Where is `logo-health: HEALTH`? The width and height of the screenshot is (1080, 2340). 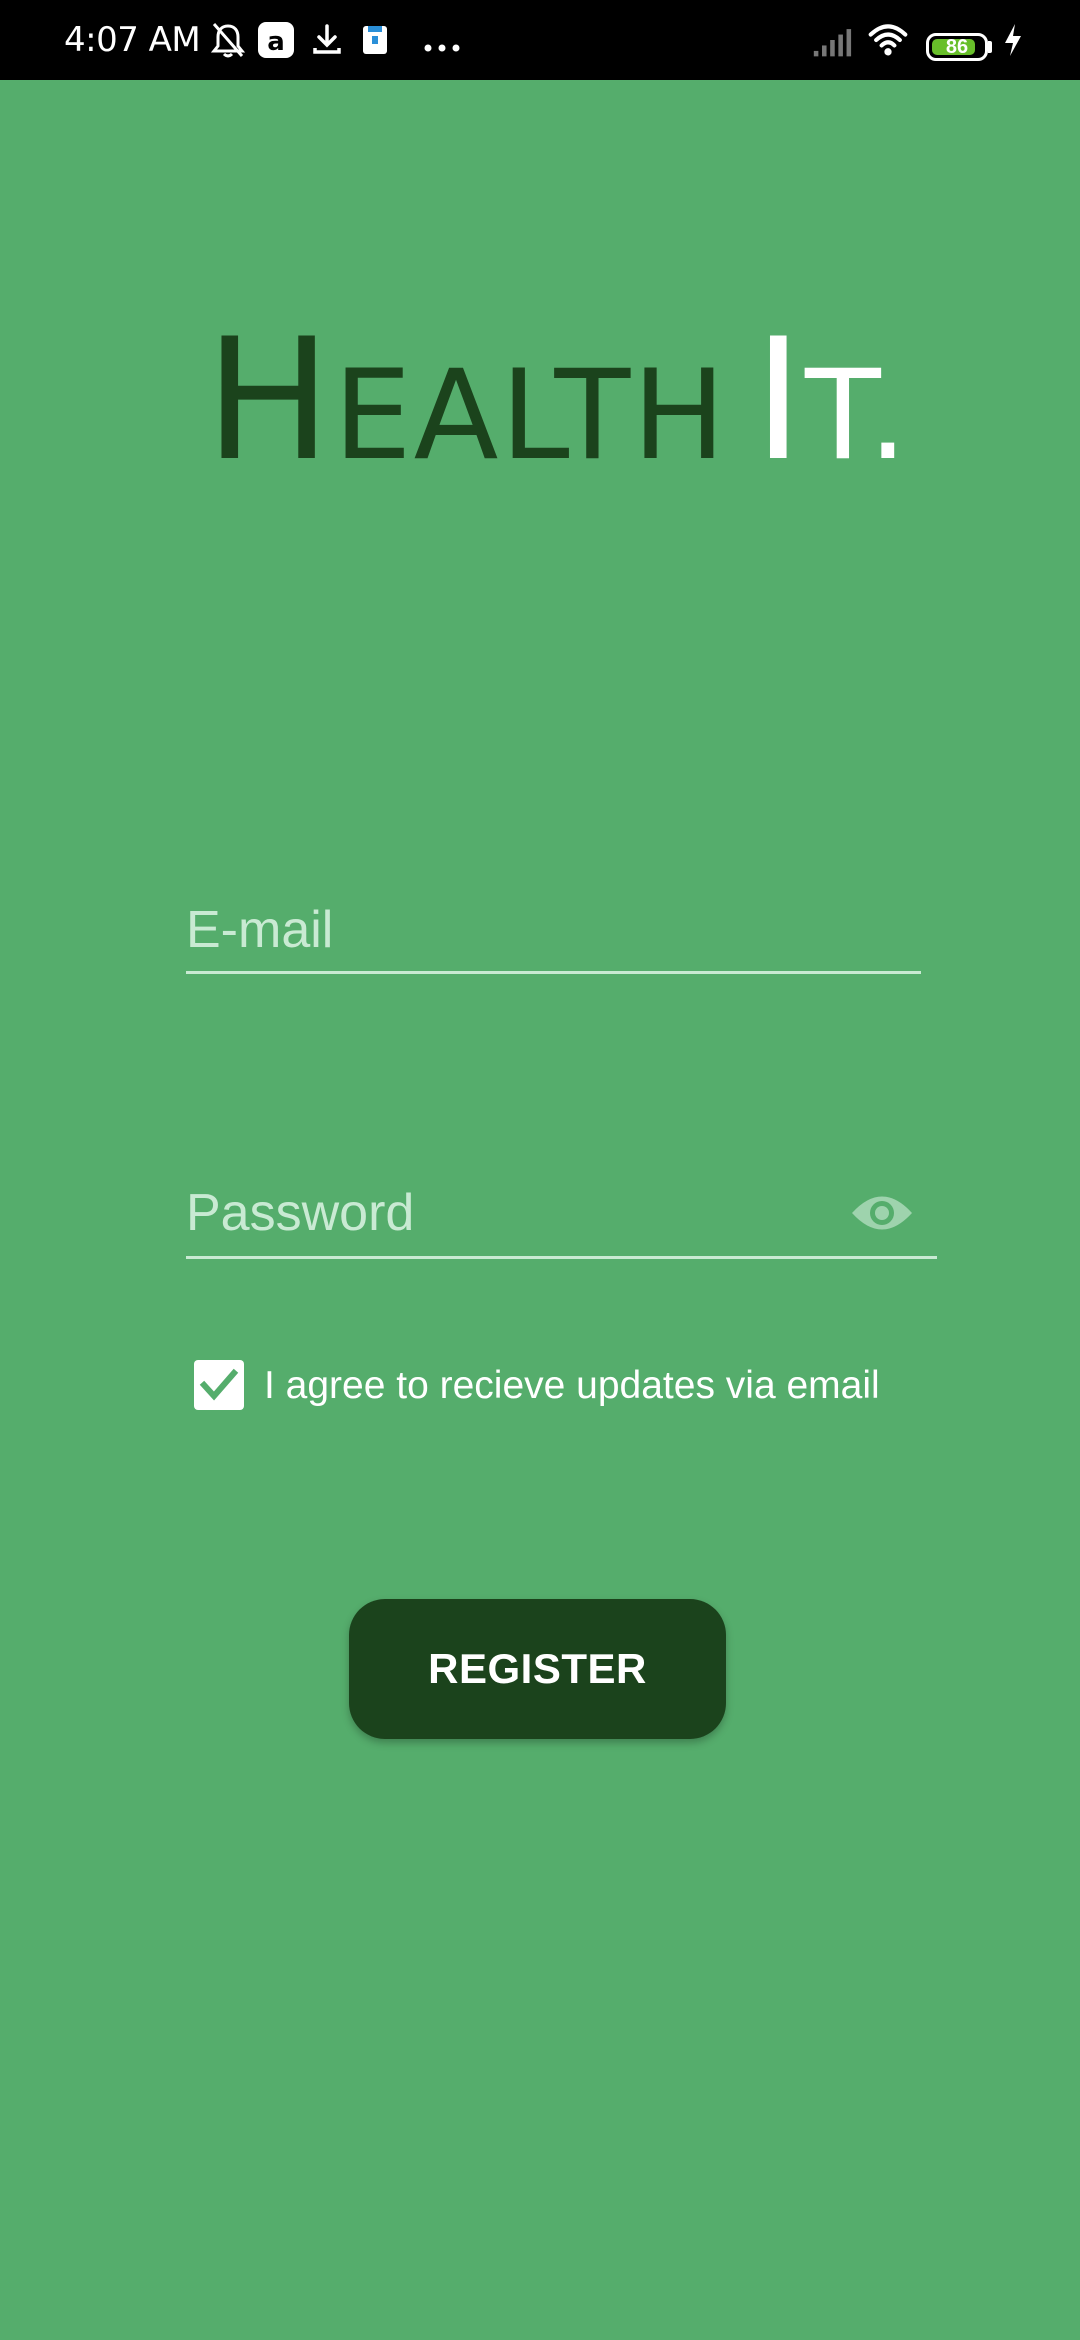
logo-health: HEALTH is located at coordinates (466, 401).